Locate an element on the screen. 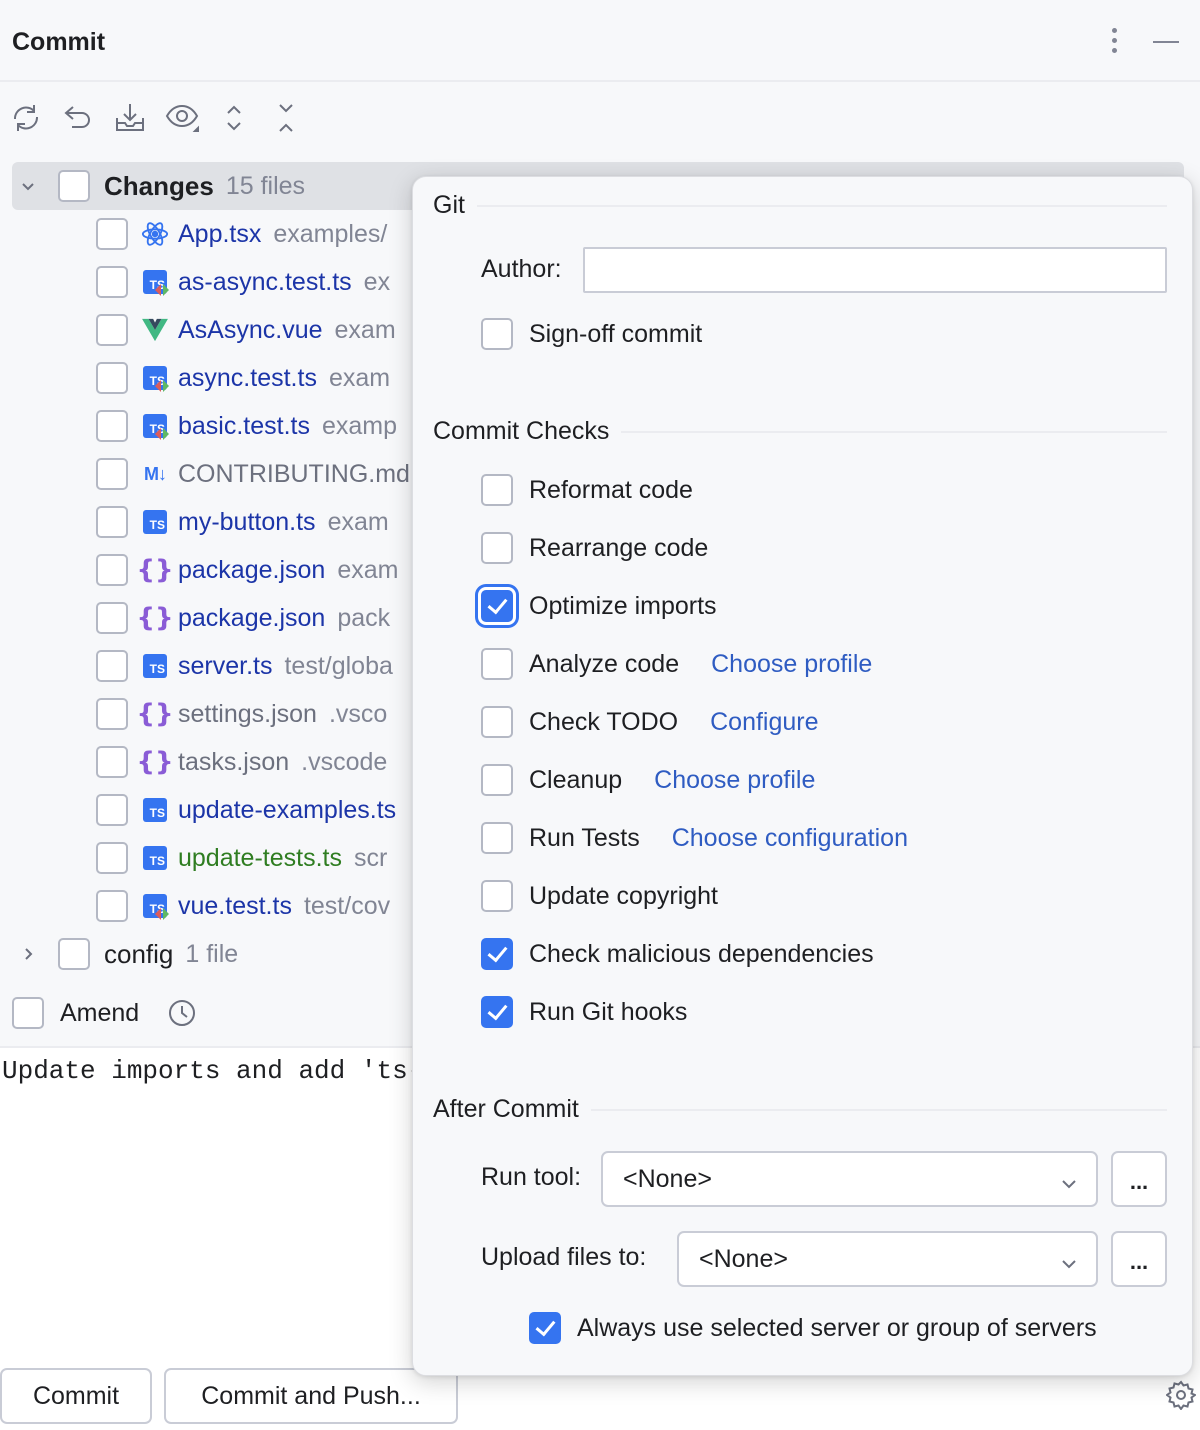 The height and width of the screenshot is (1430, 1200). check-rearrange-code-checkbox is located at coordinates (497, 548).